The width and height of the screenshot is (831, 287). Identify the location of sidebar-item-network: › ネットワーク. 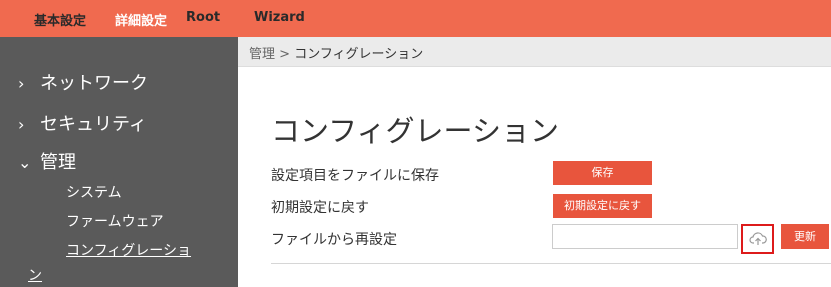
(83, 82).